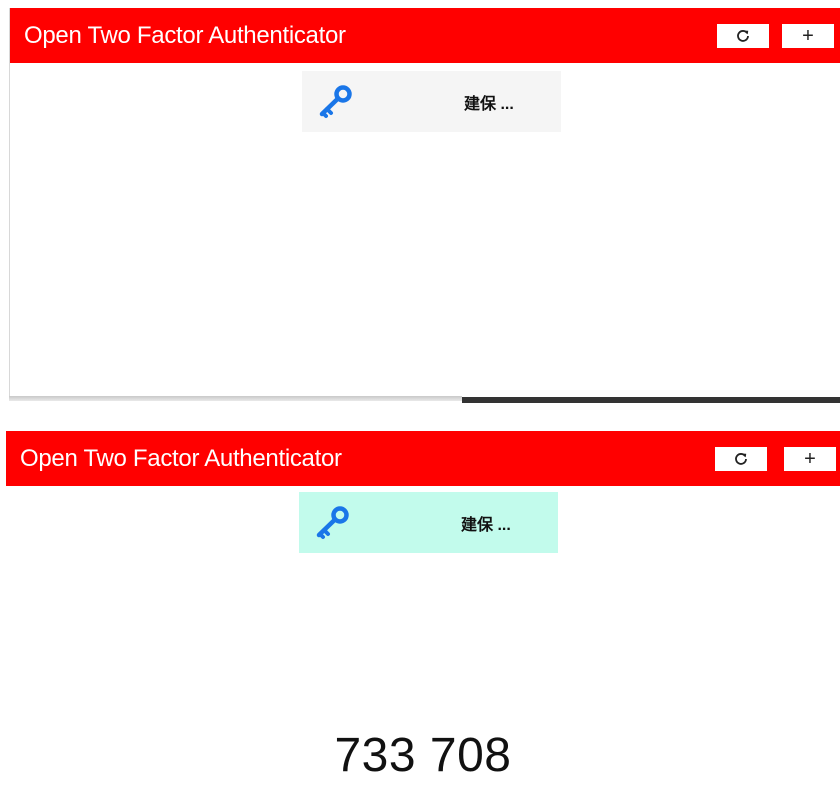  Describe the element at coordinates (651, 400) in the screenshot. I see `window-edge` at that location.